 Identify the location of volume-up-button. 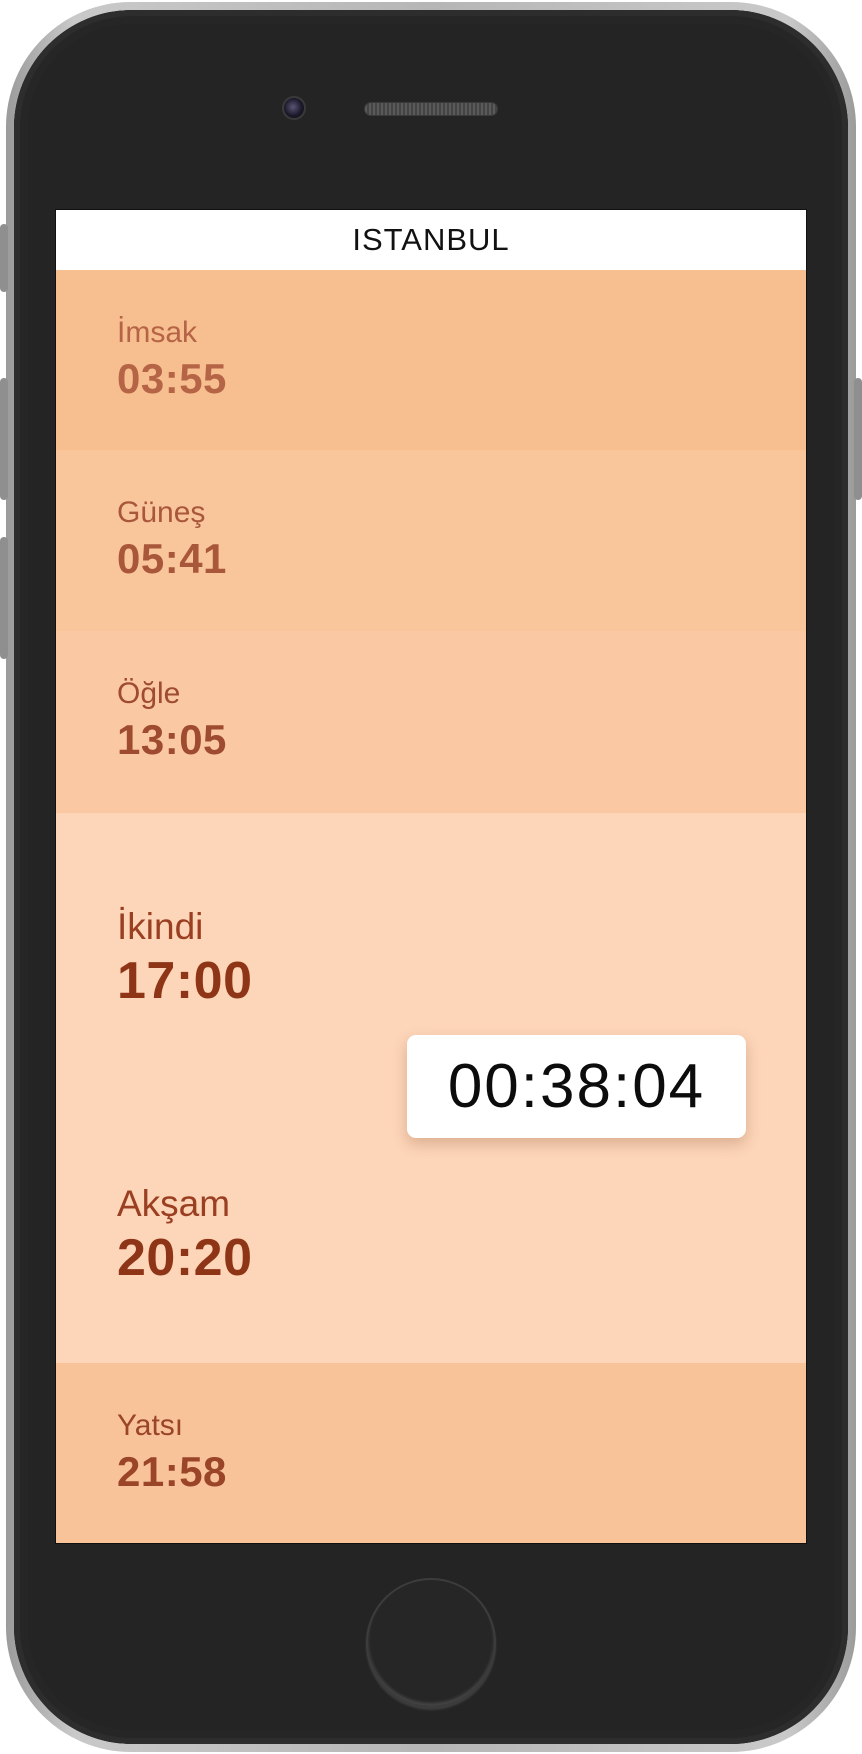
(4, 439).